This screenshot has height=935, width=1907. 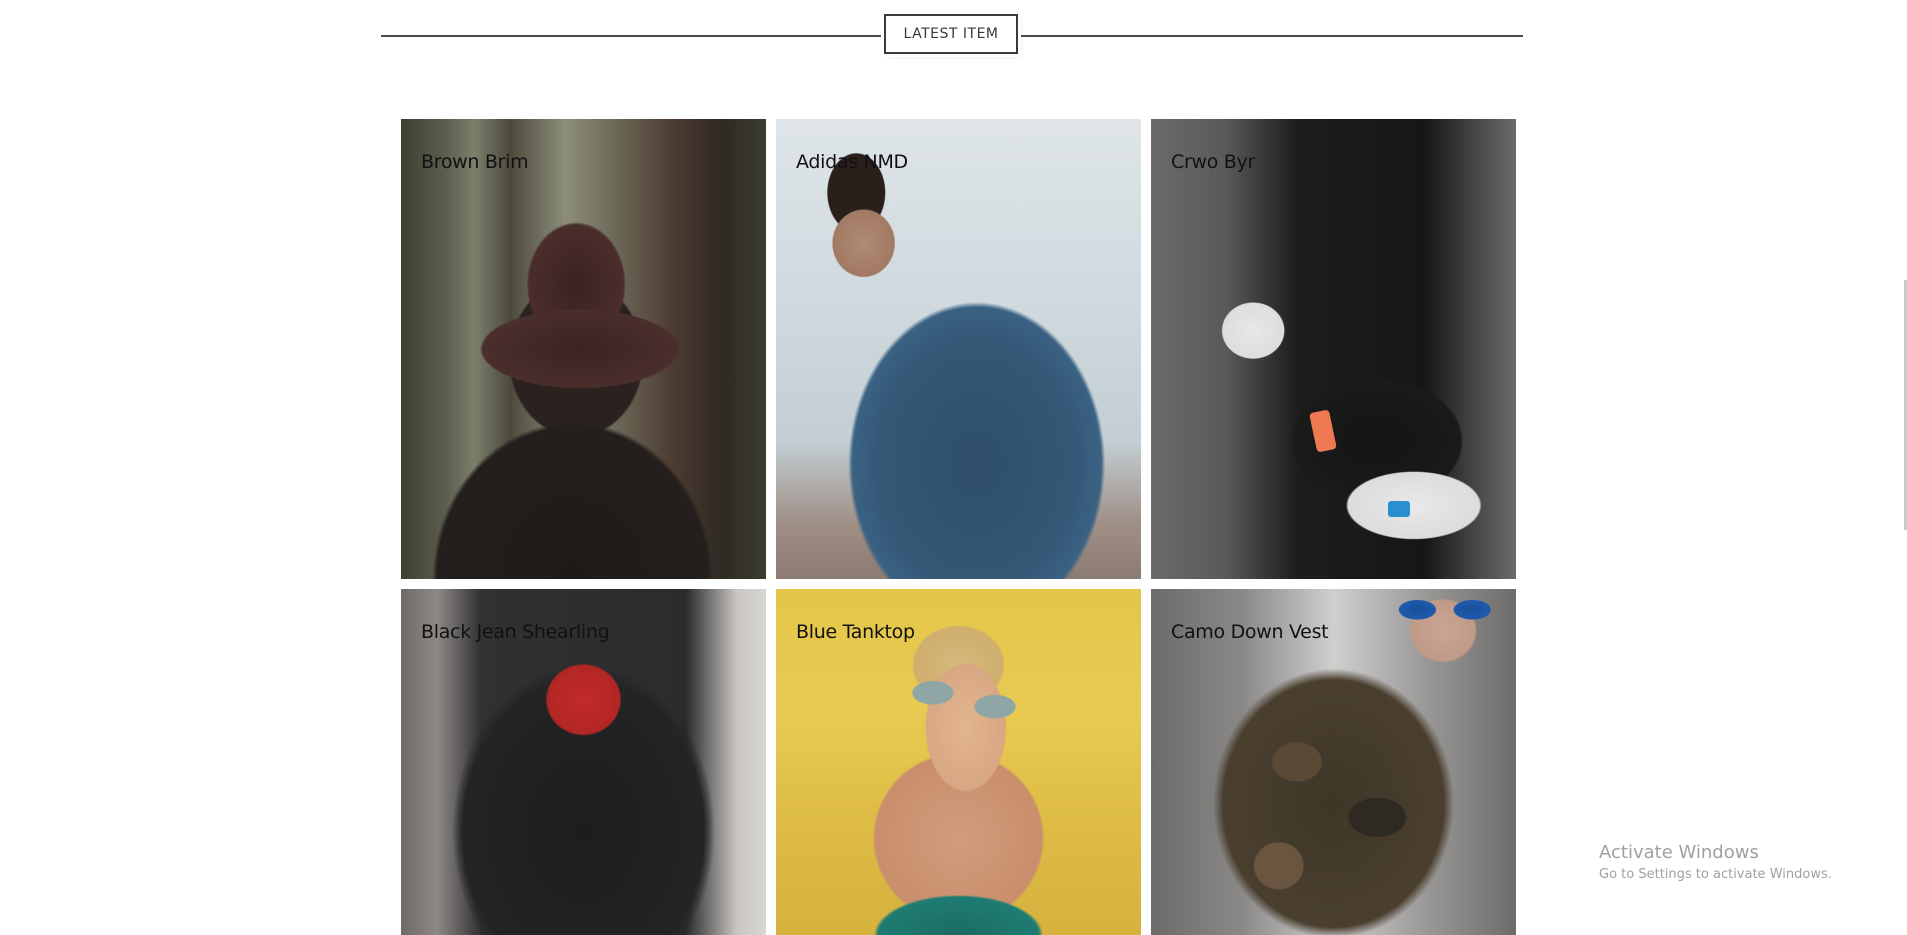 I want to click on product-name: Black Jean Shearling, so click(x=515, y=632).